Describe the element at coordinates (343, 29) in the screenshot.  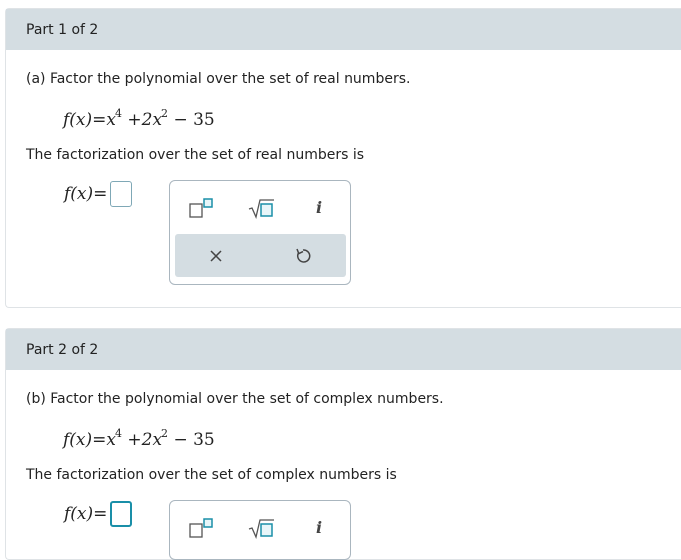
I see `part-1-header: Part 1 of 2` at that location.